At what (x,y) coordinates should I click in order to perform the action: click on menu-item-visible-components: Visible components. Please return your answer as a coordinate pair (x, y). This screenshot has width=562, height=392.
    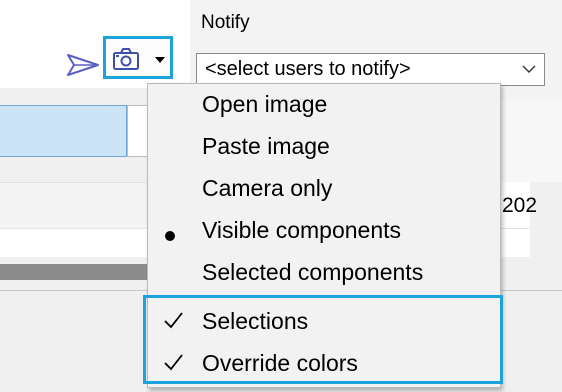
    Looking at the image, I should click on (324, 231).